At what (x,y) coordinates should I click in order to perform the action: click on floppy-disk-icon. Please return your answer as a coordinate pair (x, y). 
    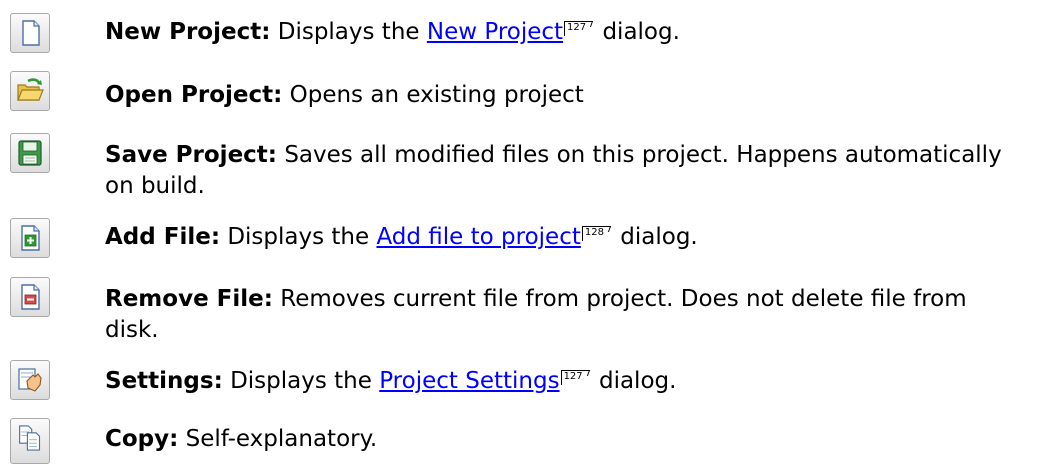
    Looking at the image, I should click on (30, 153).